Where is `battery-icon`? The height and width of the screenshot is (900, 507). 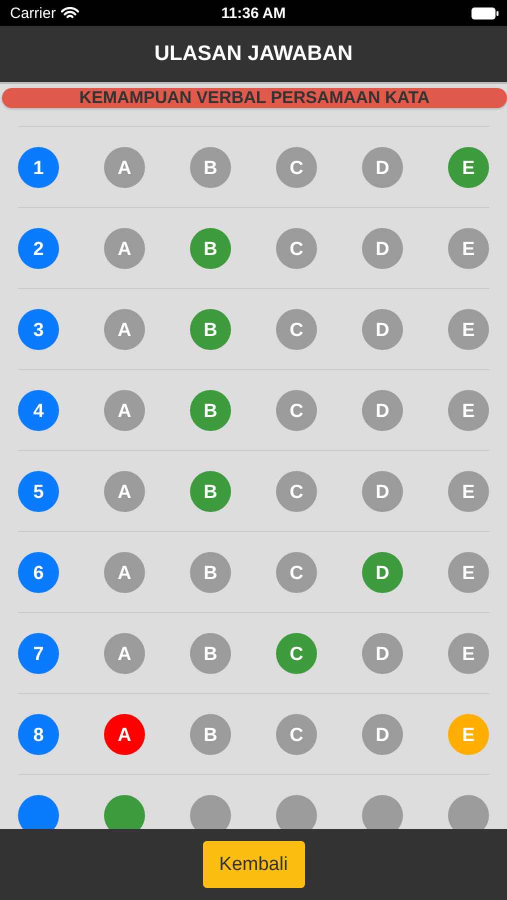
battery-icon is located at coordinates (485, 13).